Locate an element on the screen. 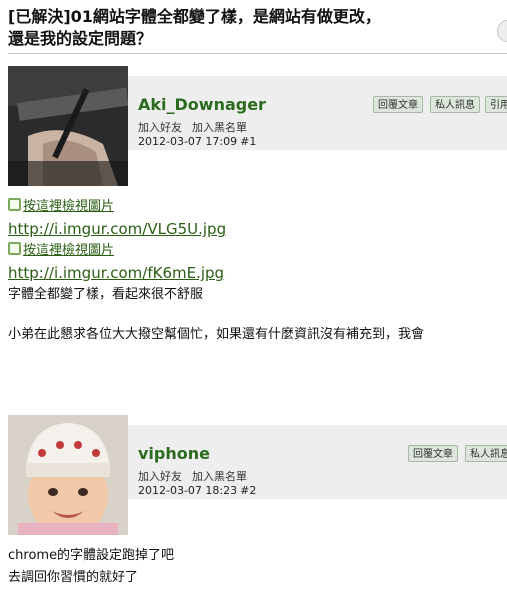 Image resolution: width=507 pixels, height=607 pixels. scroll-knob is located at coordinates (502, 31).